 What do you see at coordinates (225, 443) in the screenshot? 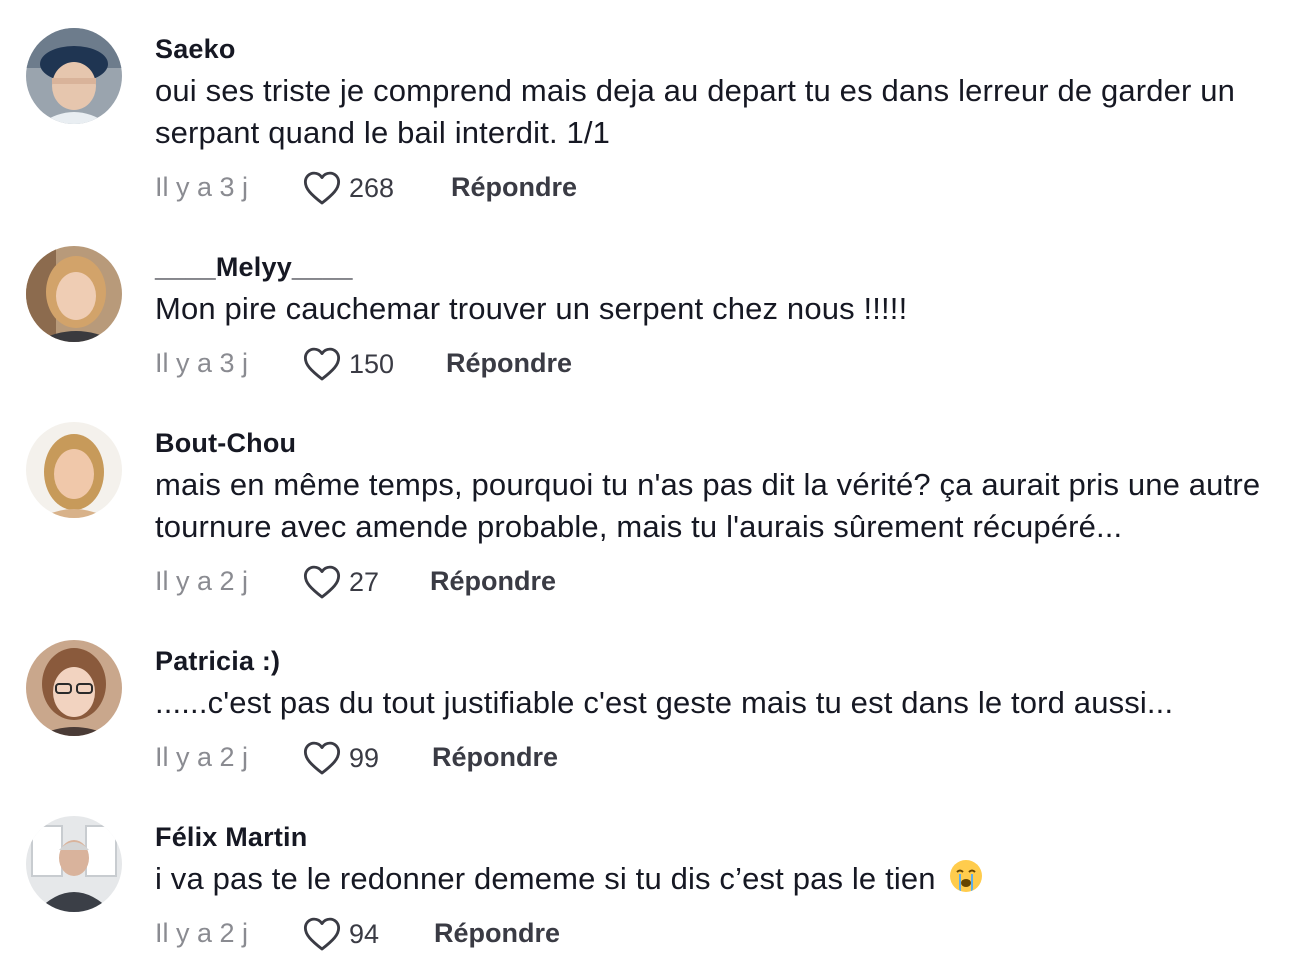
I see `comment-username: Bout-Chou` at bounding box center [225, 443].